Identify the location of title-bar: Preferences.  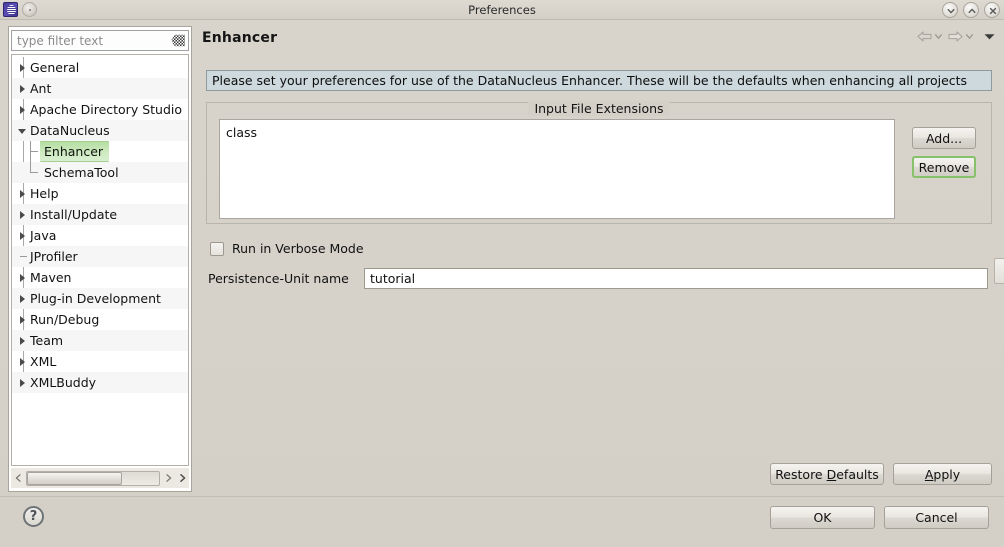
(502, 10).